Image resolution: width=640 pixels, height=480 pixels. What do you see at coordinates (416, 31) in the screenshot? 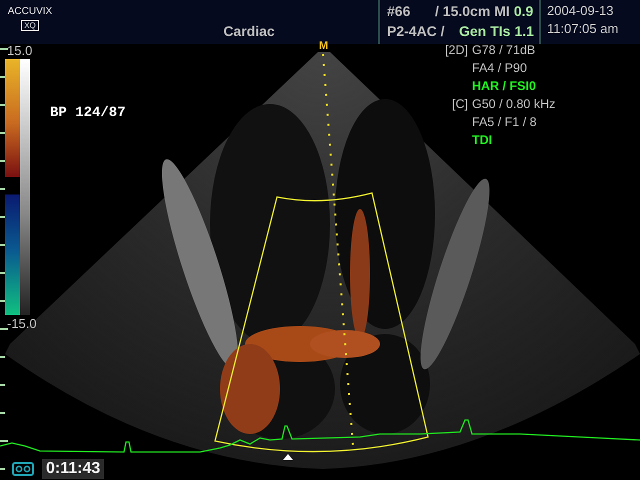
I see `probe-preset: P2-4AC /` at bounding box center [416, 31].